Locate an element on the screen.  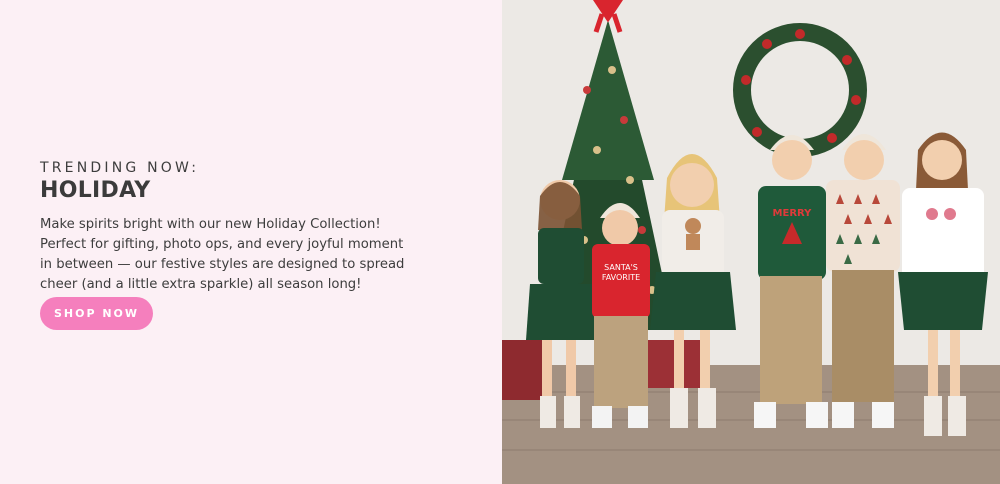
promo-headline: HOLIDAY is located at coordinates (95, 190).